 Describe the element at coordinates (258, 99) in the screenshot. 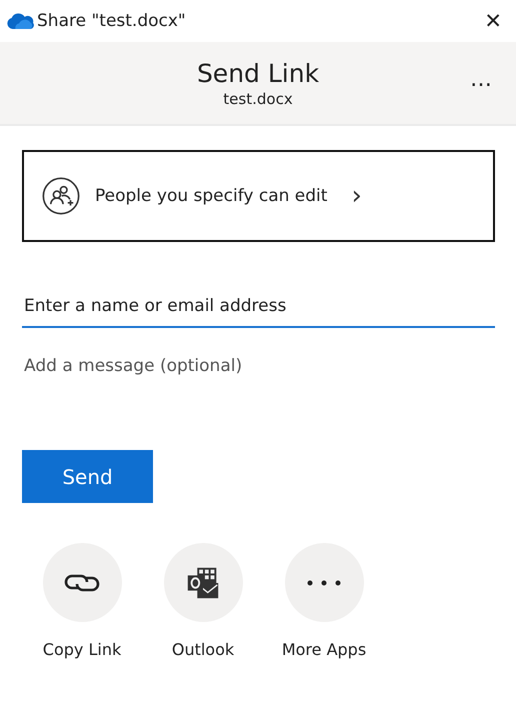

I see `file-name: test.docx` at that location.